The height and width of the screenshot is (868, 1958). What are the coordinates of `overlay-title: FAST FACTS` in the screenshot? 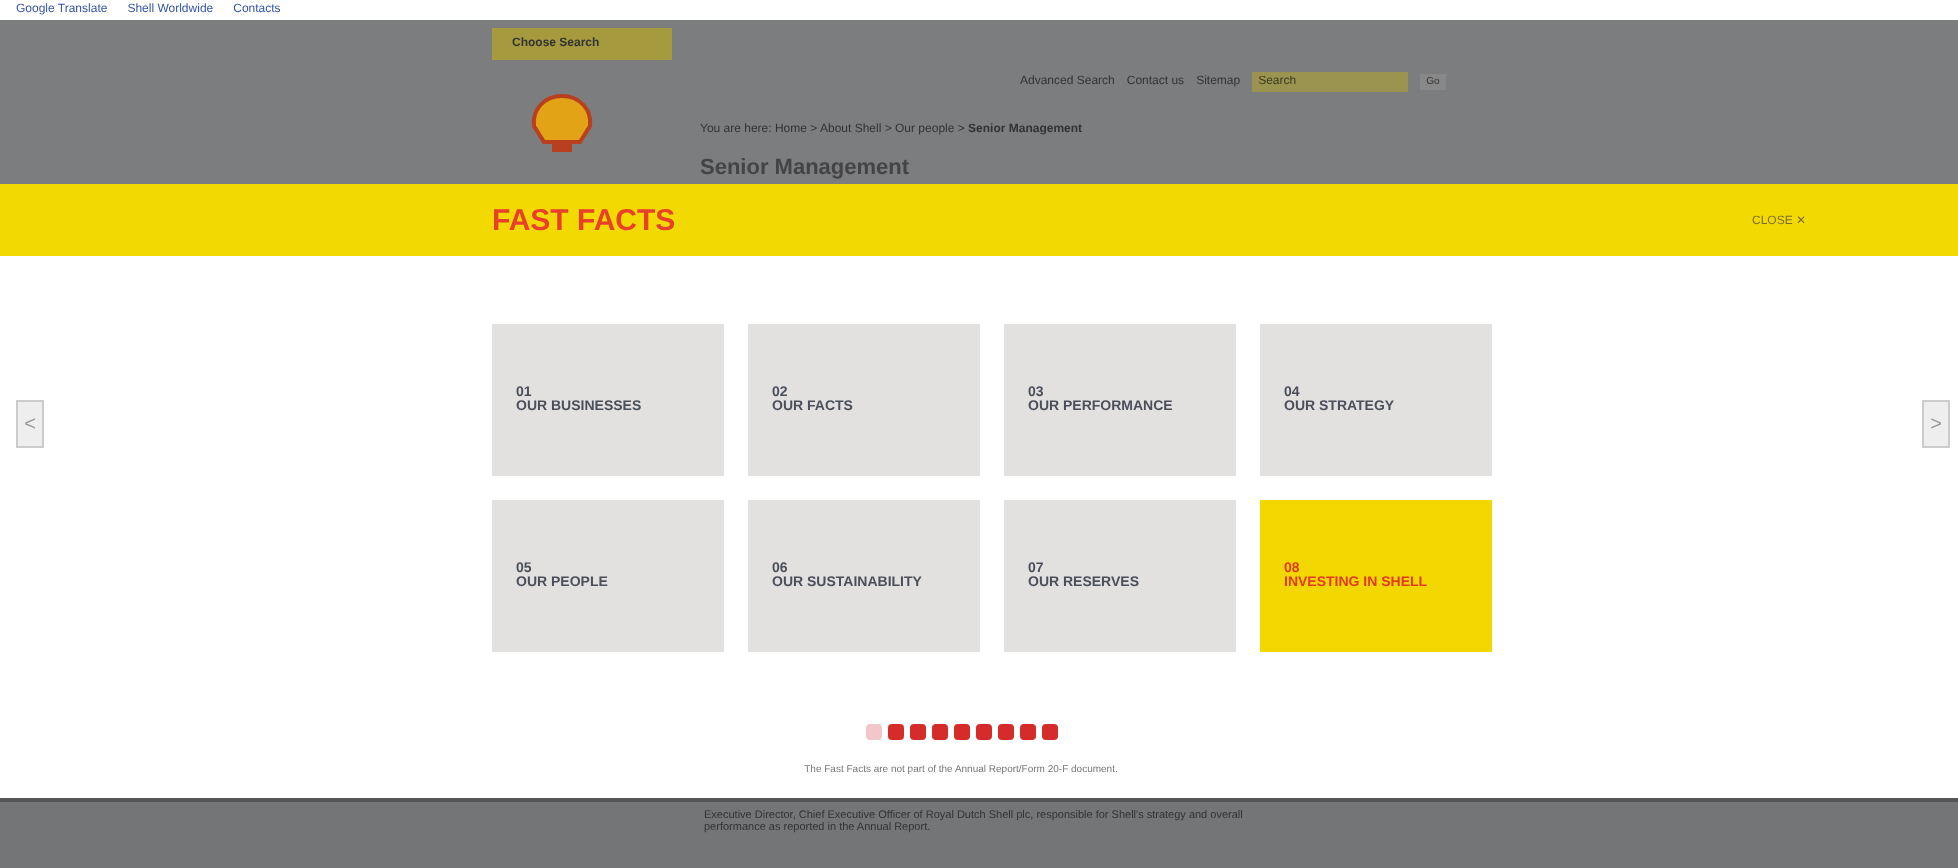 It's located at (584, 220).